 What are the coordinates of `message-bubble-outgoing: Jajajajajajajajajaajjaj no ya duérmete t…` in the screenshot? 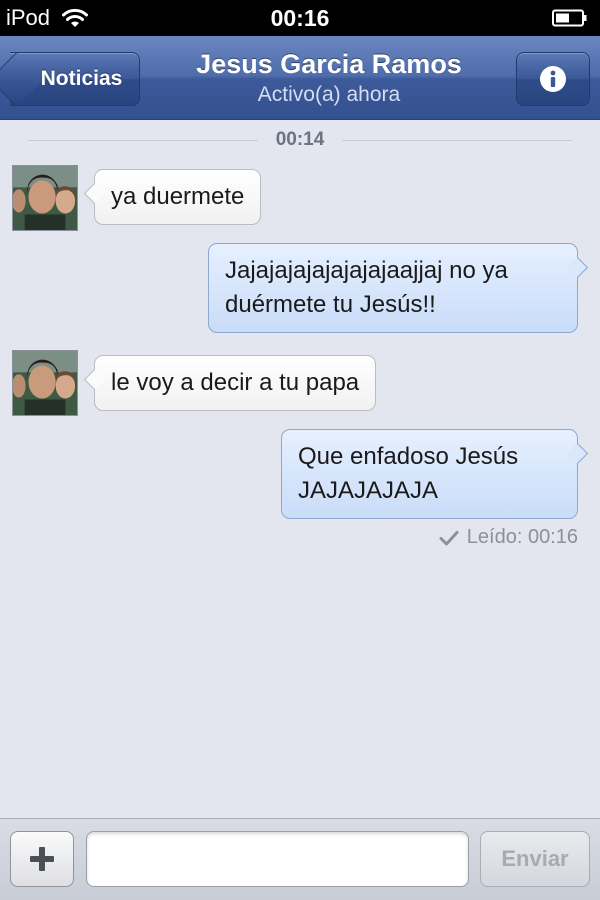 It's located at (393, 288).